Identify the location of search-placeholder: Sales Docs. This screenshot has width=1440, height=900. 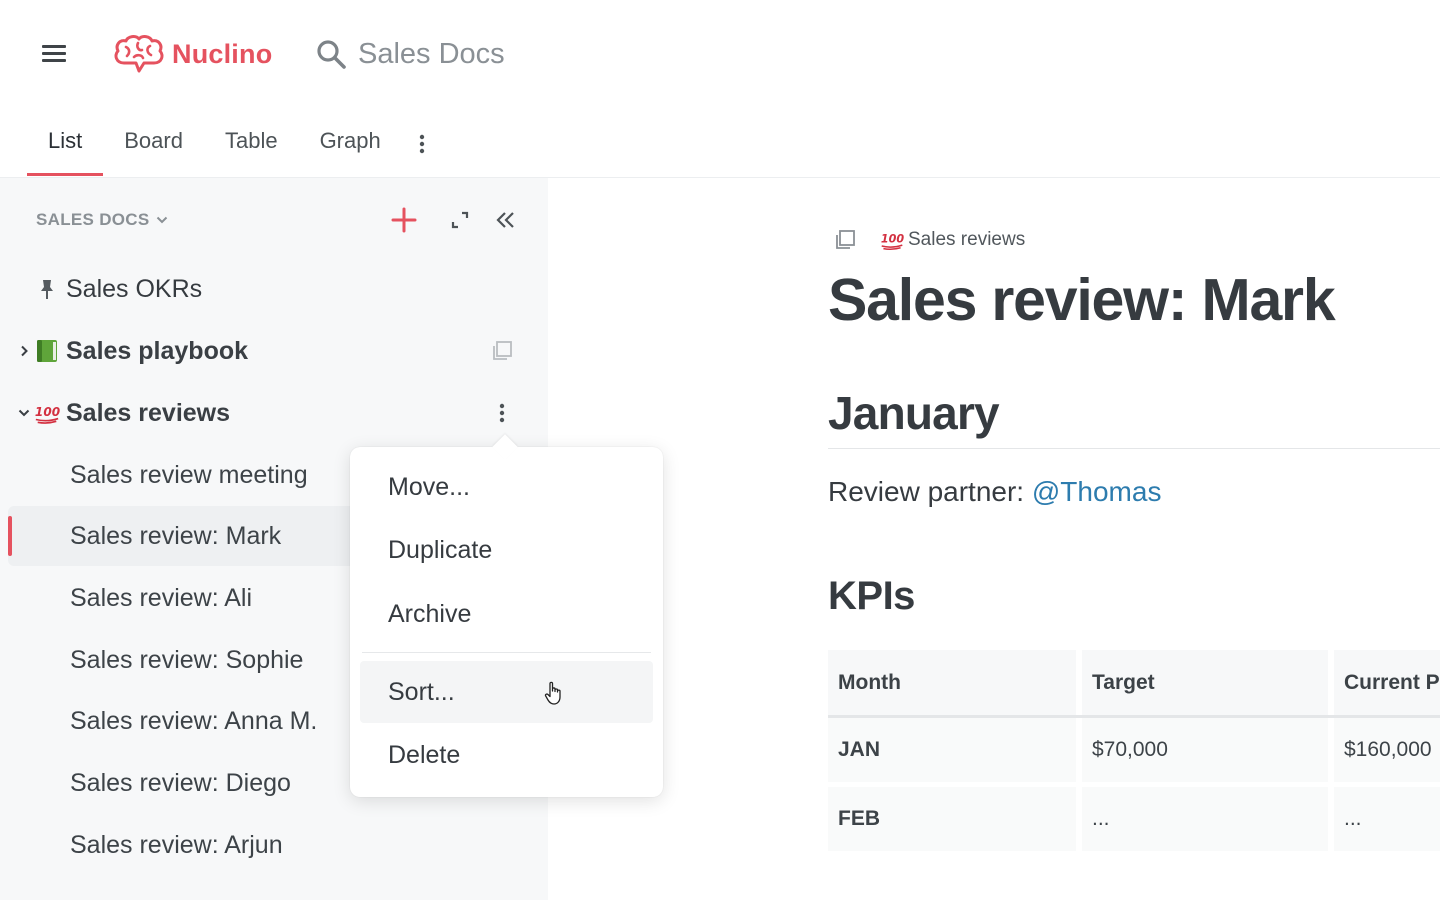
(431, 53).